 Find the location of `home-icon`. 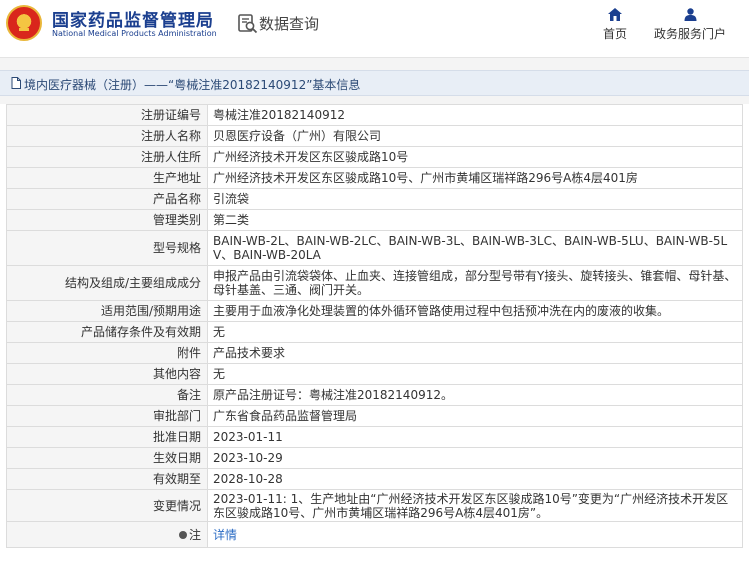

home-icon is located at coordinates (615, 14).